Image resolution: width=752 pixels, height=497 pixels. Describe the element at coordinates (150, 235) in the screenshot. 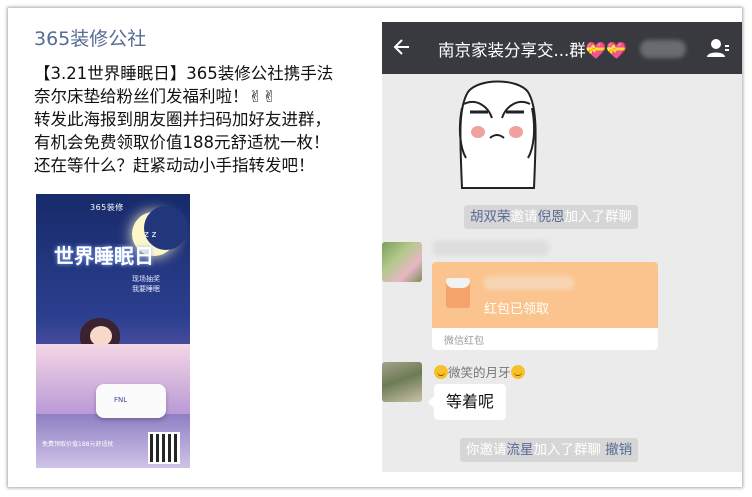

I see `poster-zz: z z` at that location.